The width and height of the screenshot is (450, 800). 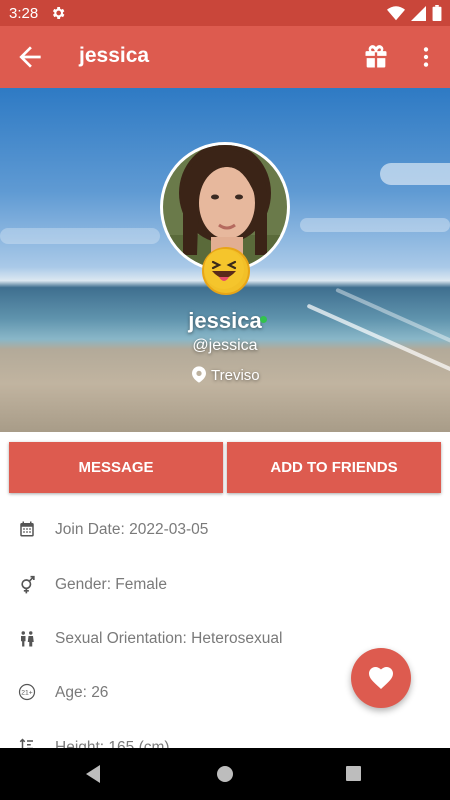 What do you see at coordinates (396, 15) in the screenshot?
I see `wifi-icon` at bounding box center [396, 15].